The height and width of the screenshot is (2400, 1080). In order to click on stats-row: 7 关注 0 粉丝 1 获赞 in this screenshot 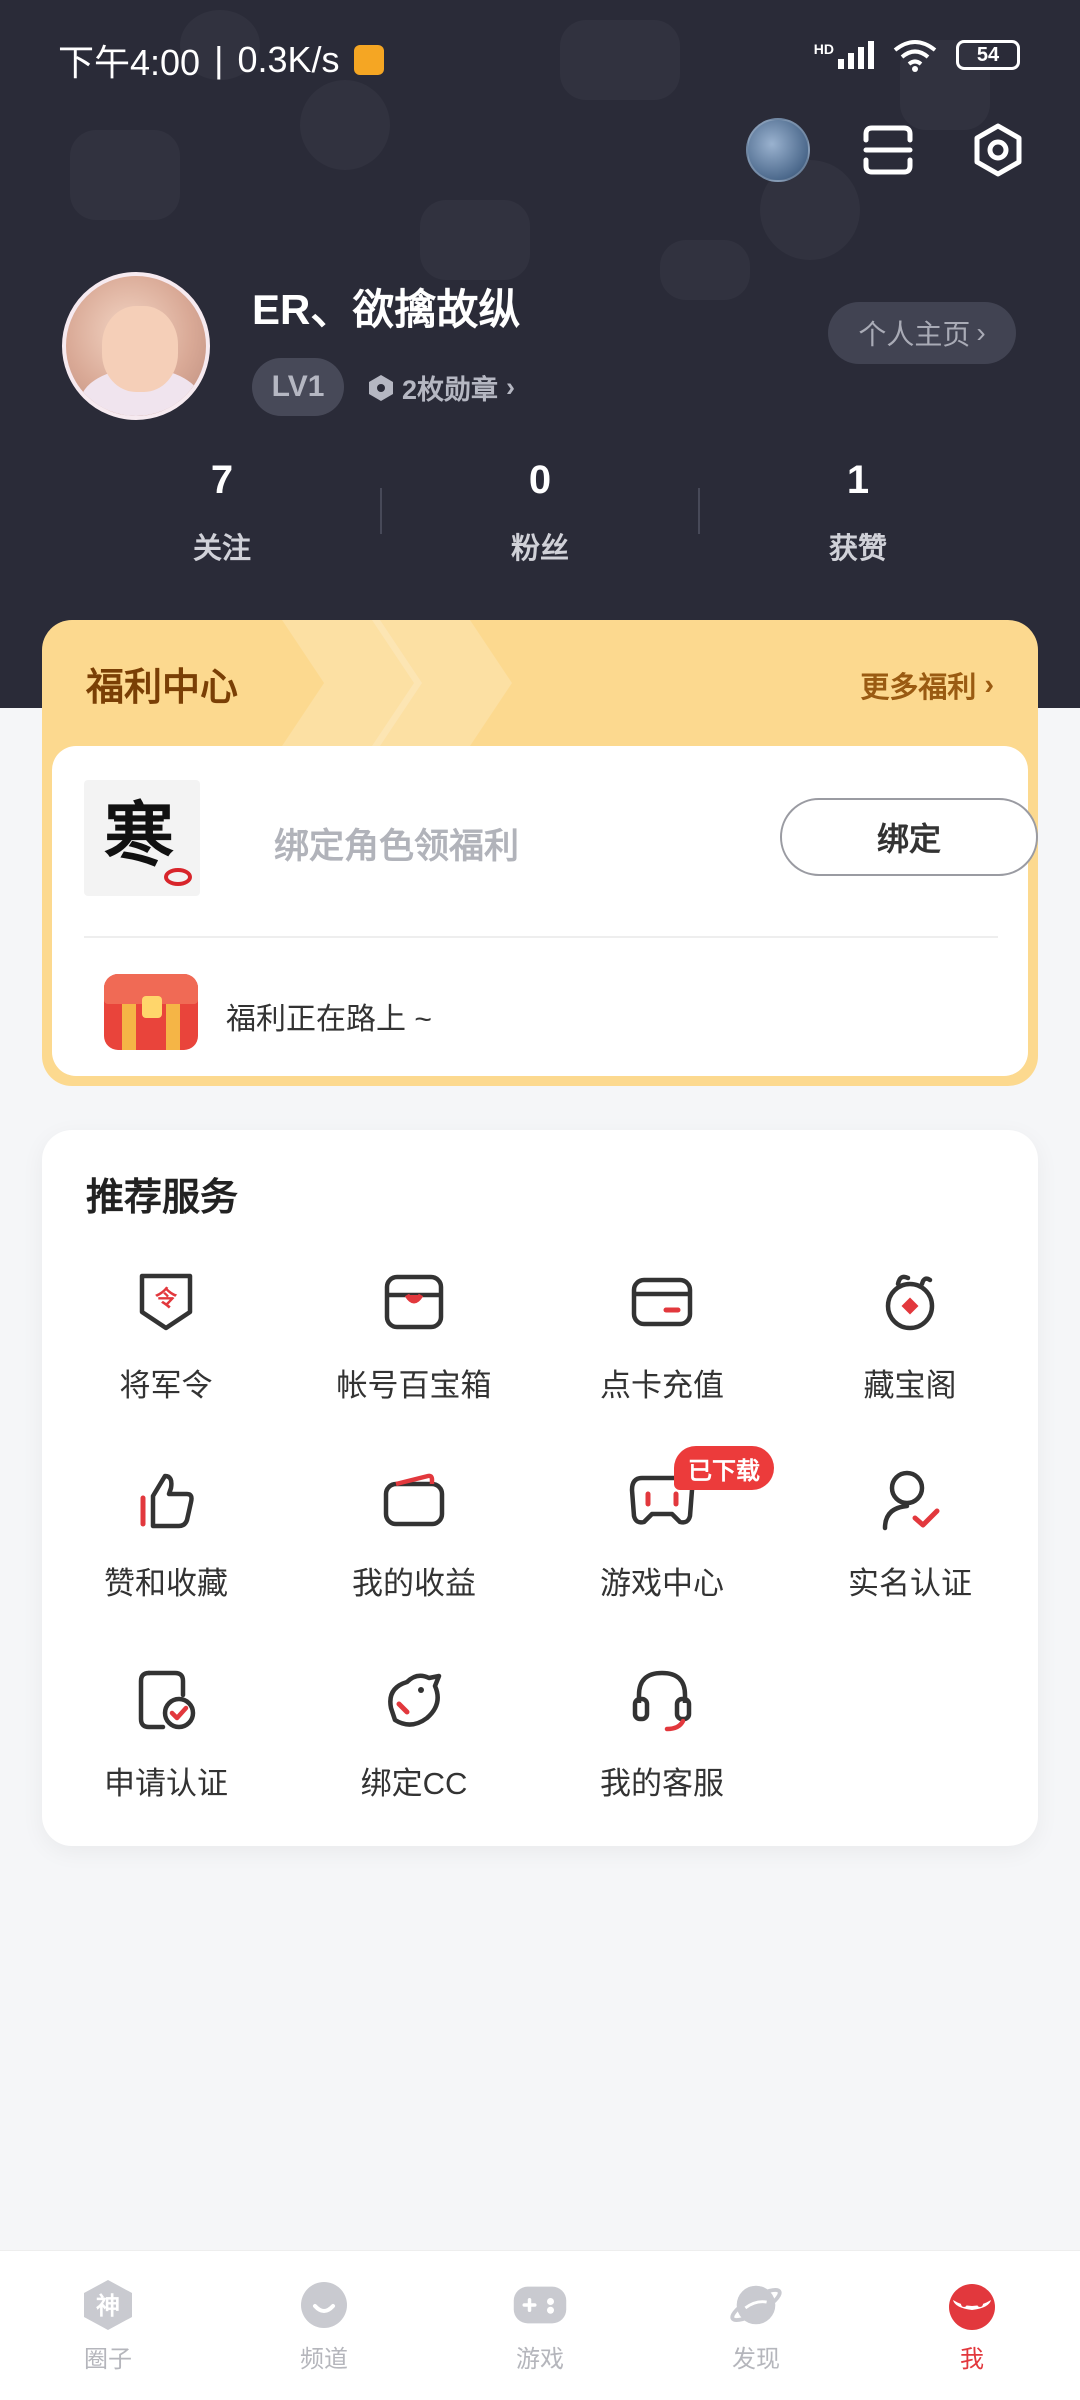, I will do `click(540, 518)`.